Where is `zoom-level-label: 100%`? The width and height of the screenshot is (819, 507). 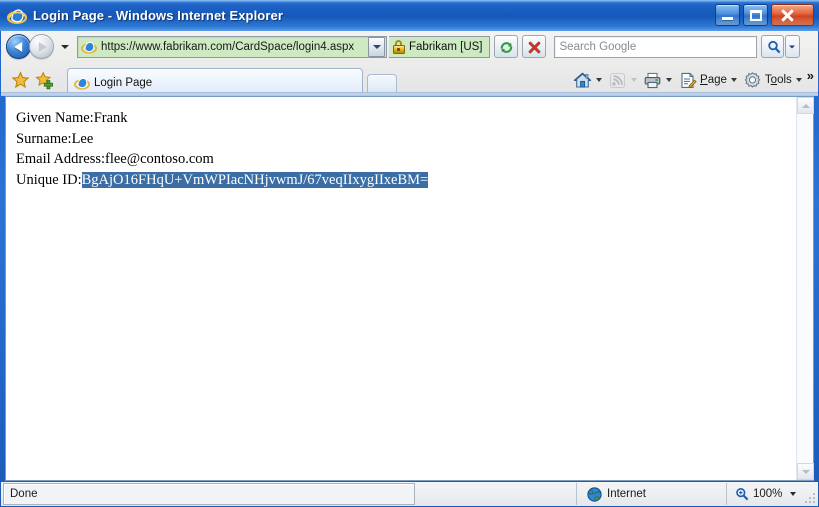
zoom-level-label: 100% is located at coordinates (768, 494).